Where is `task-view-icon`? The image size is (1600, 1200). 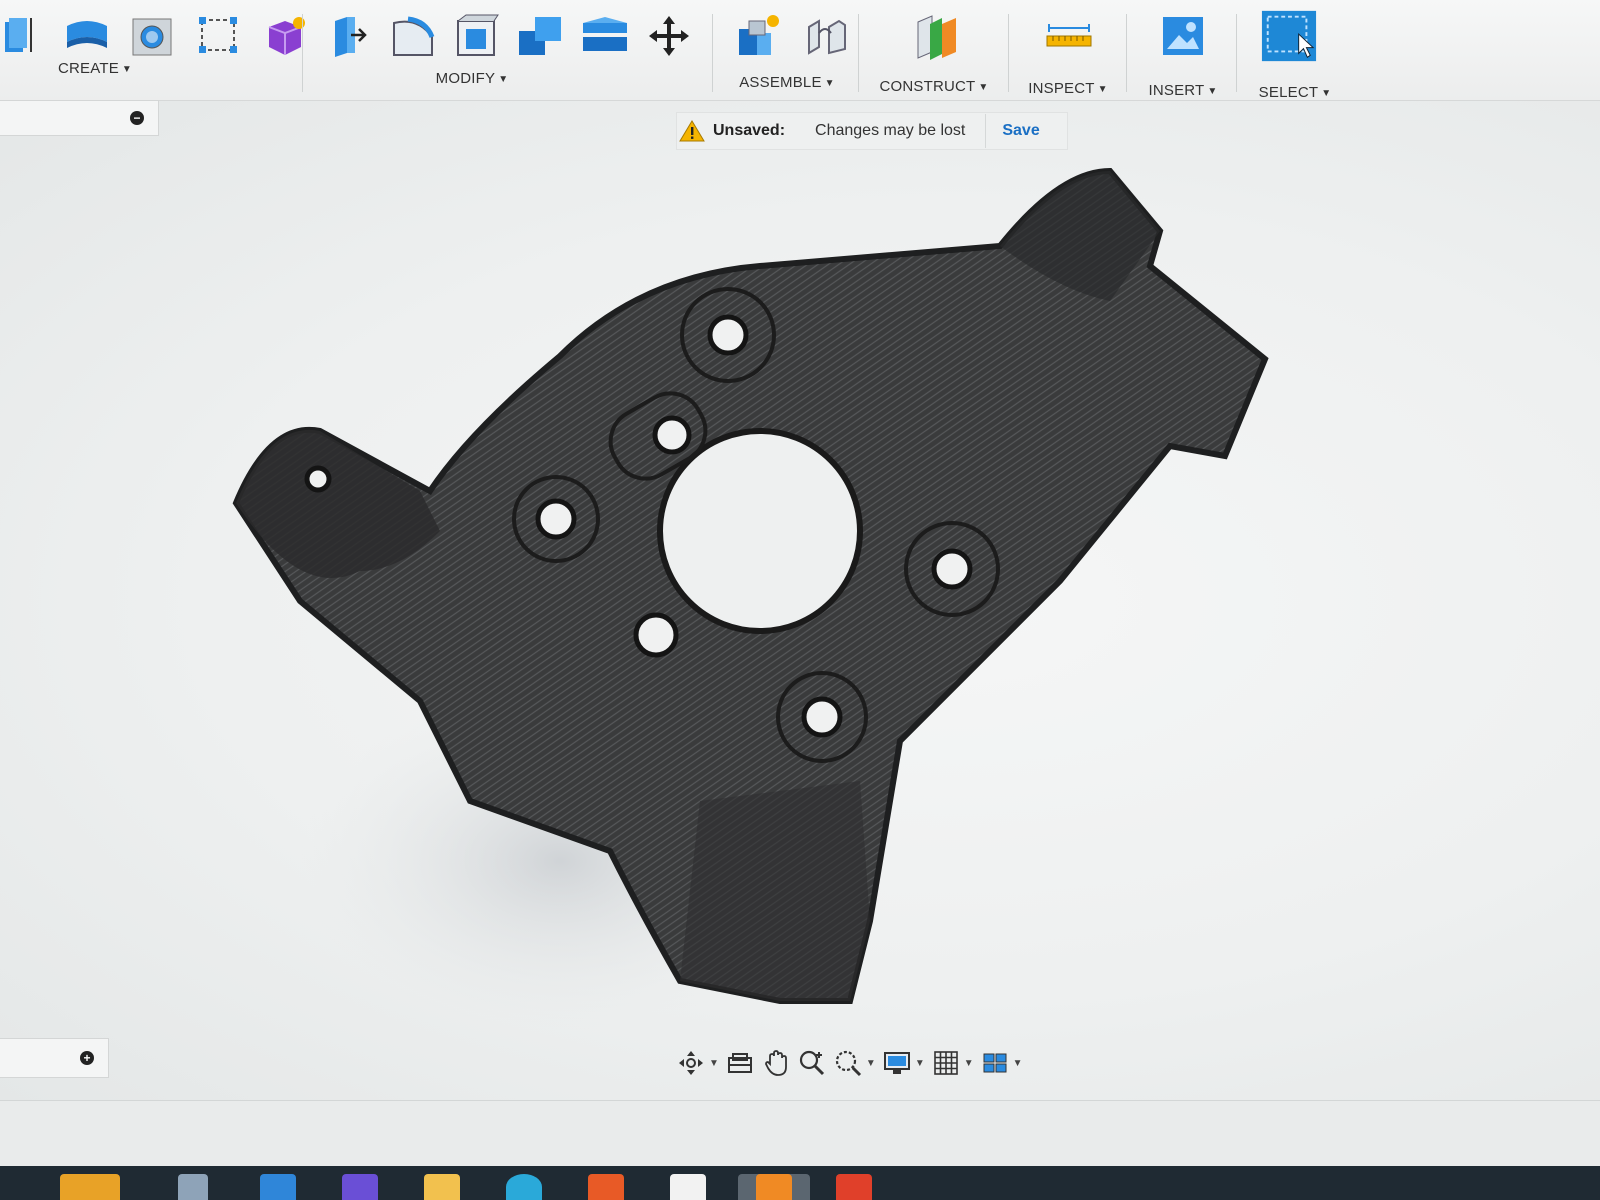
task-view-icon is located at coordinates (193, 1187).